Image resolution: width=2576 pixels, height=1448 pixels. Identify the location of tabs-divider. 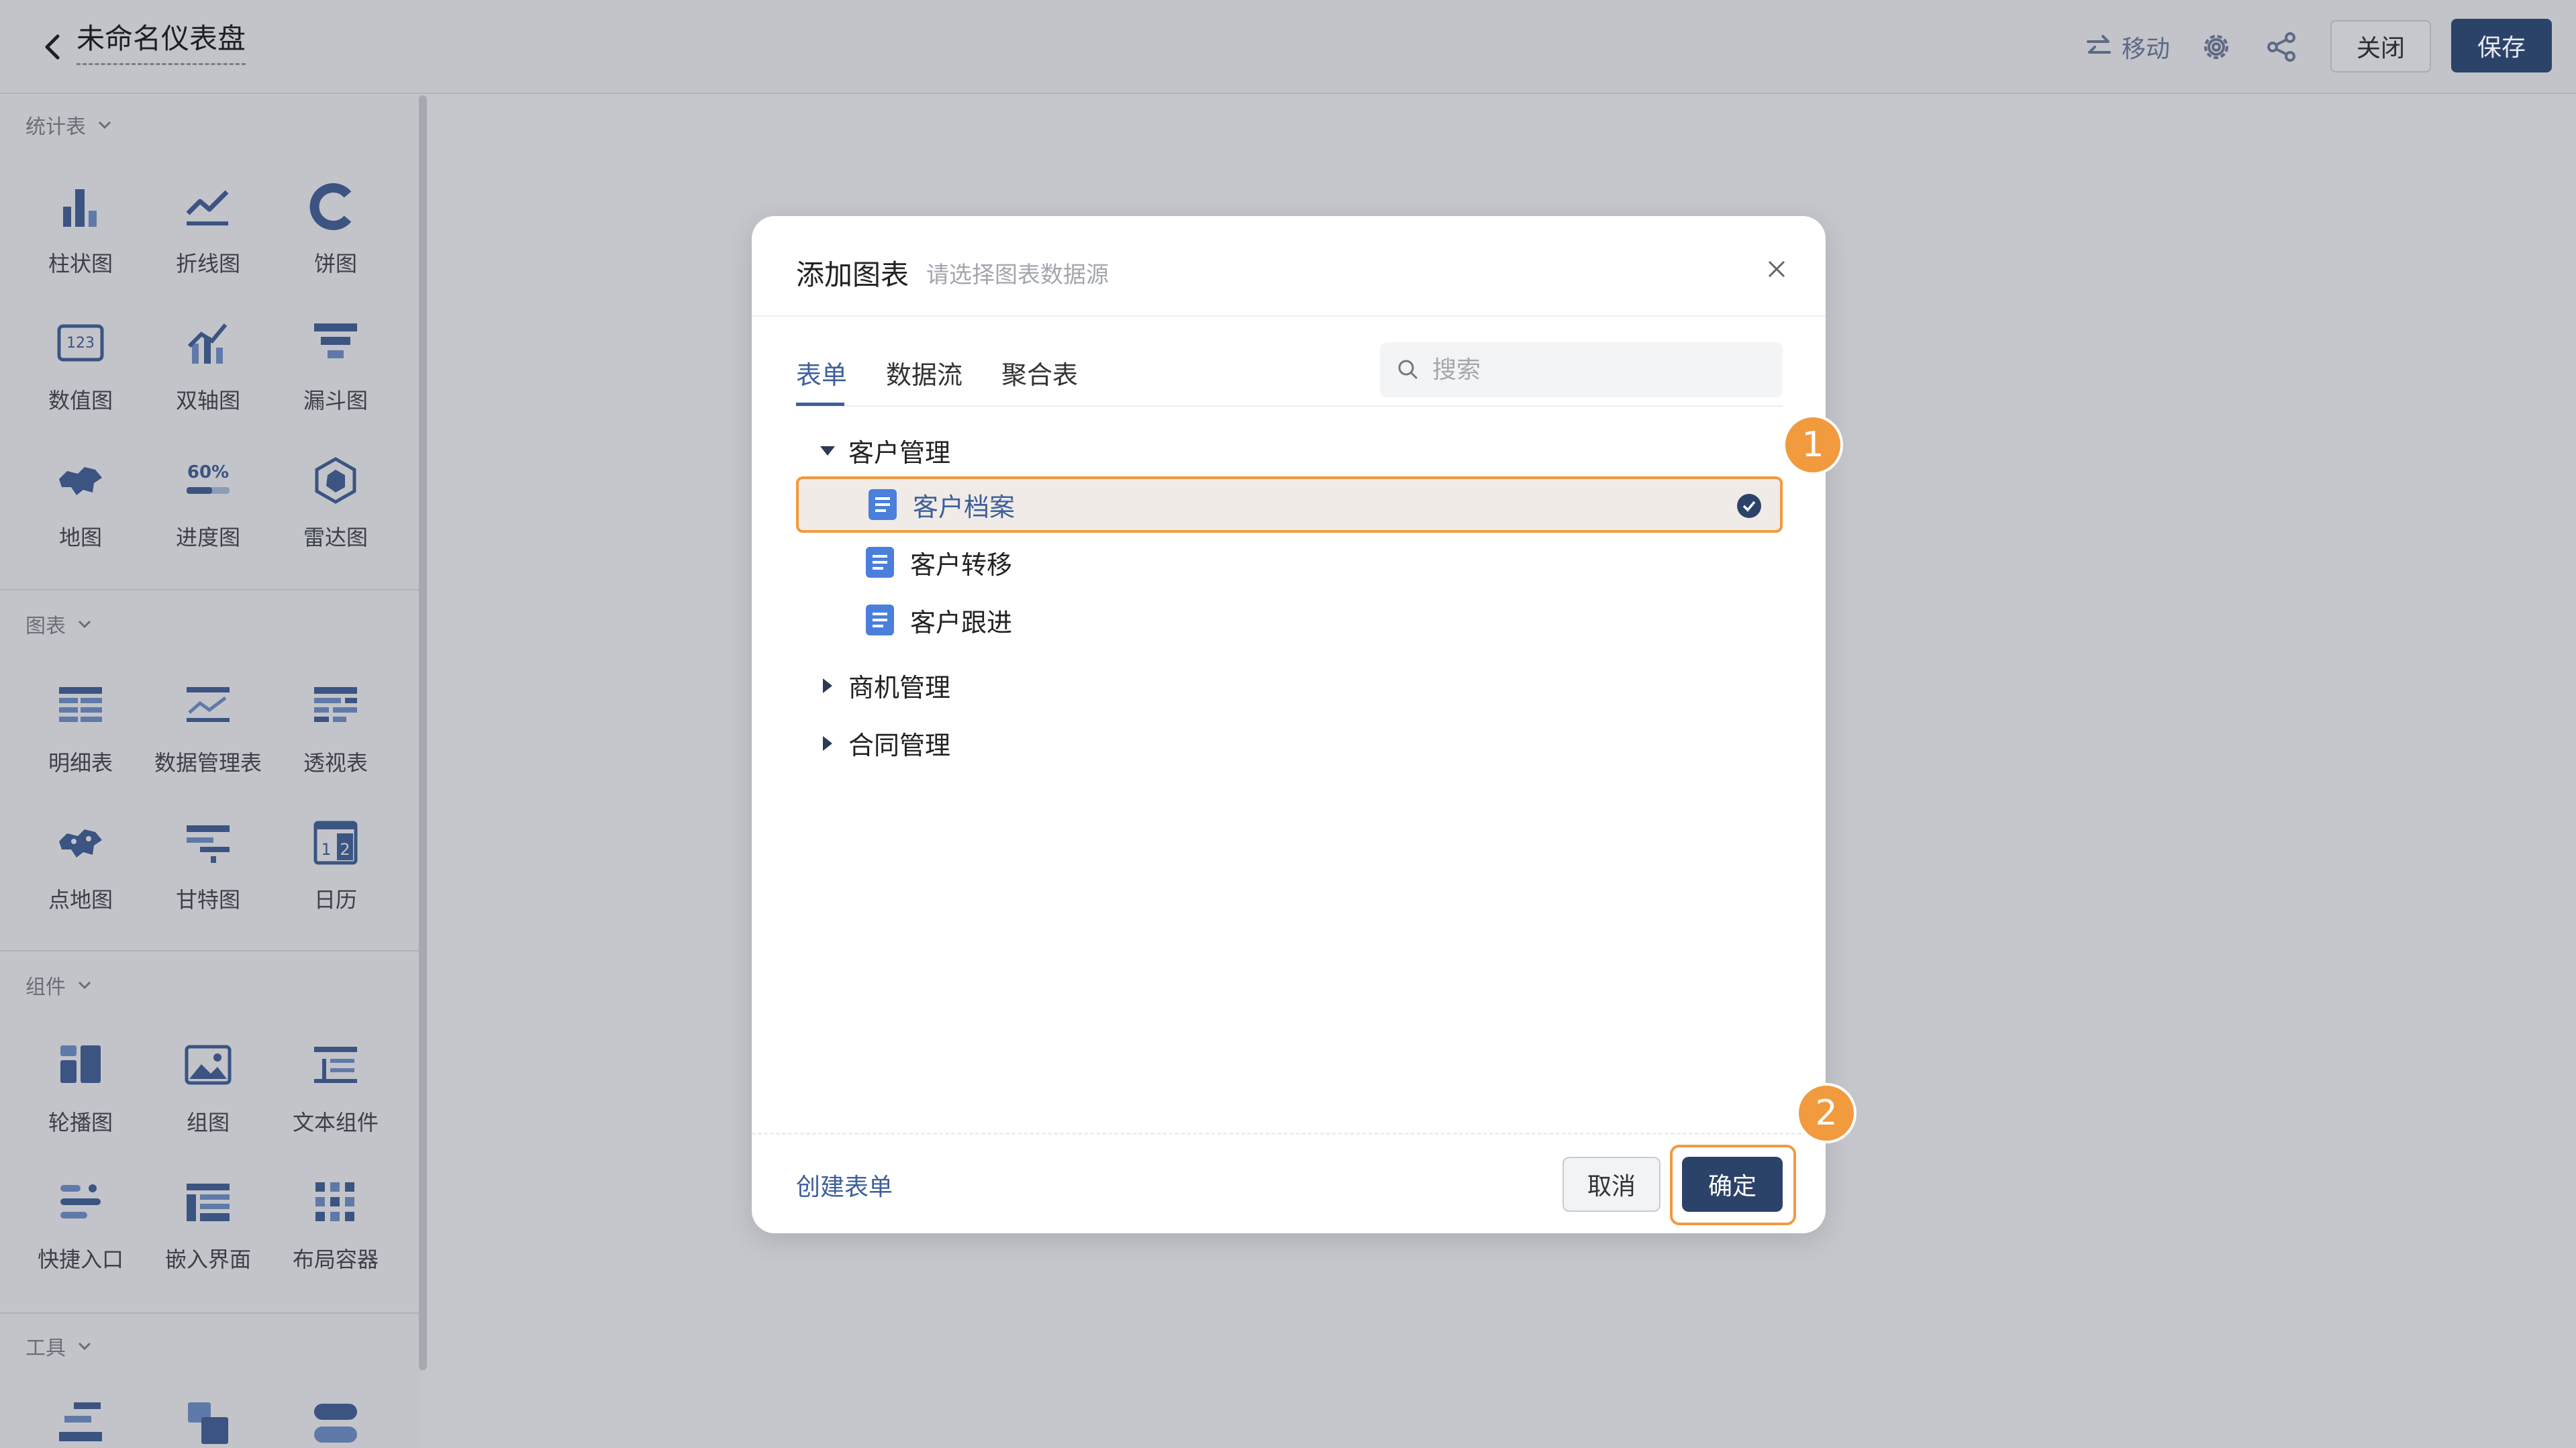
(1289, 406).